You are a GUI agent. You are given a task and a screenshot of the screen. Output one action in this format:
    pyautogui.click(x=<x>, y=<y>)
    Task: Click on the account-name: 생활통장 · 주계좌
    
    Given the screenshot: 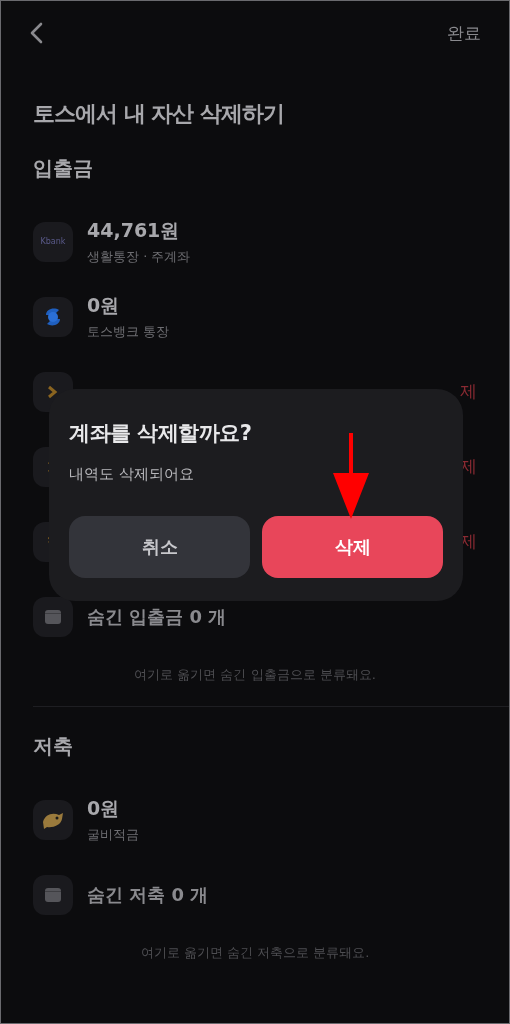 What is the action you would take?
    pyautogui.click(x=139, y=256)
    